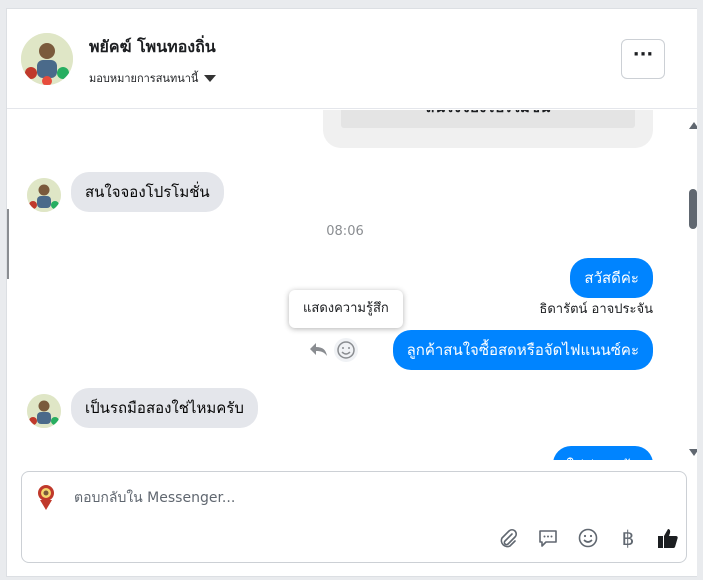 The image size is (703, 580). What do you see at coordinates (548, 538) in the screenshot?
I see `saved-reply-icon` at bounding box center [548, 538].